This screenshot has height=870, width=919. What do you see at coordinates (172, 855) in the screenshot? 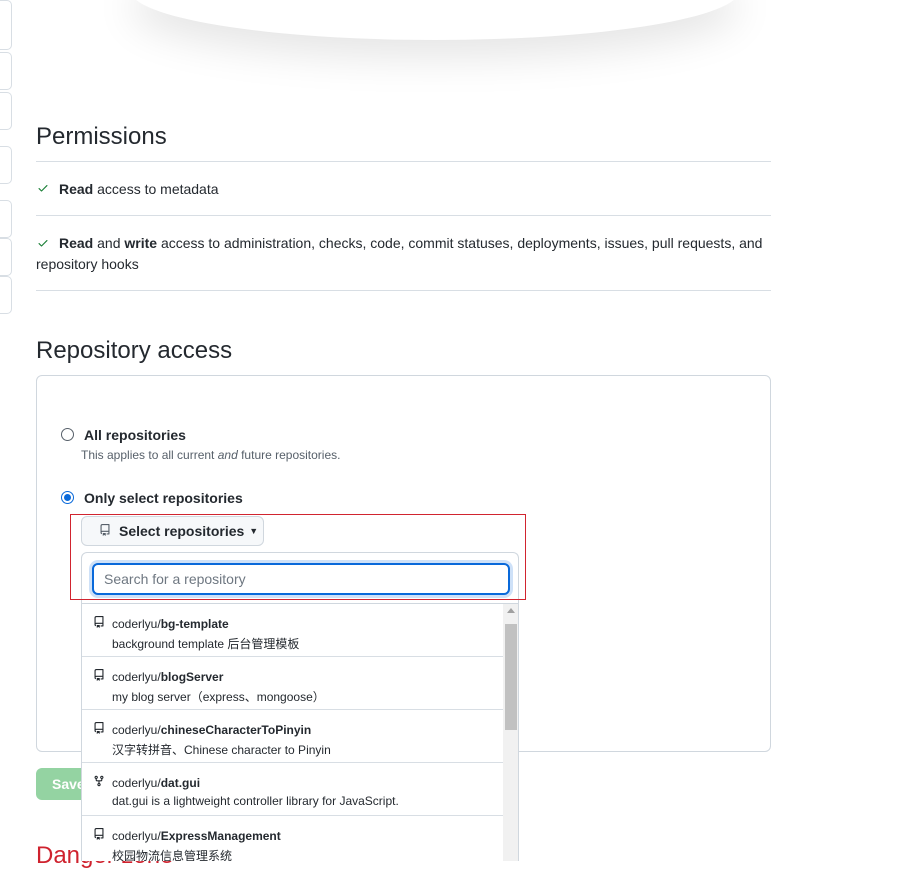
I see `repository-description: 校园物流信息管理系统` at bounding box center [172, 855].